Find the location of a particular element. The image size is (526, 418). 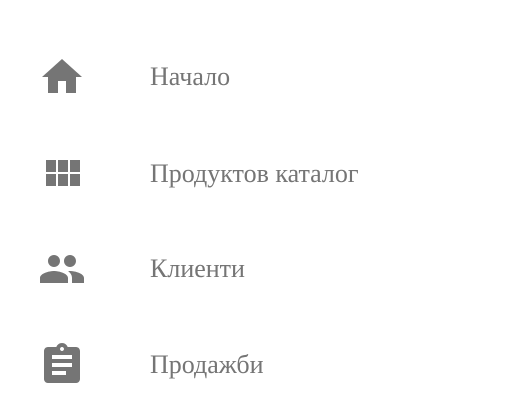

home-icon is located at coordinates (62, 77).